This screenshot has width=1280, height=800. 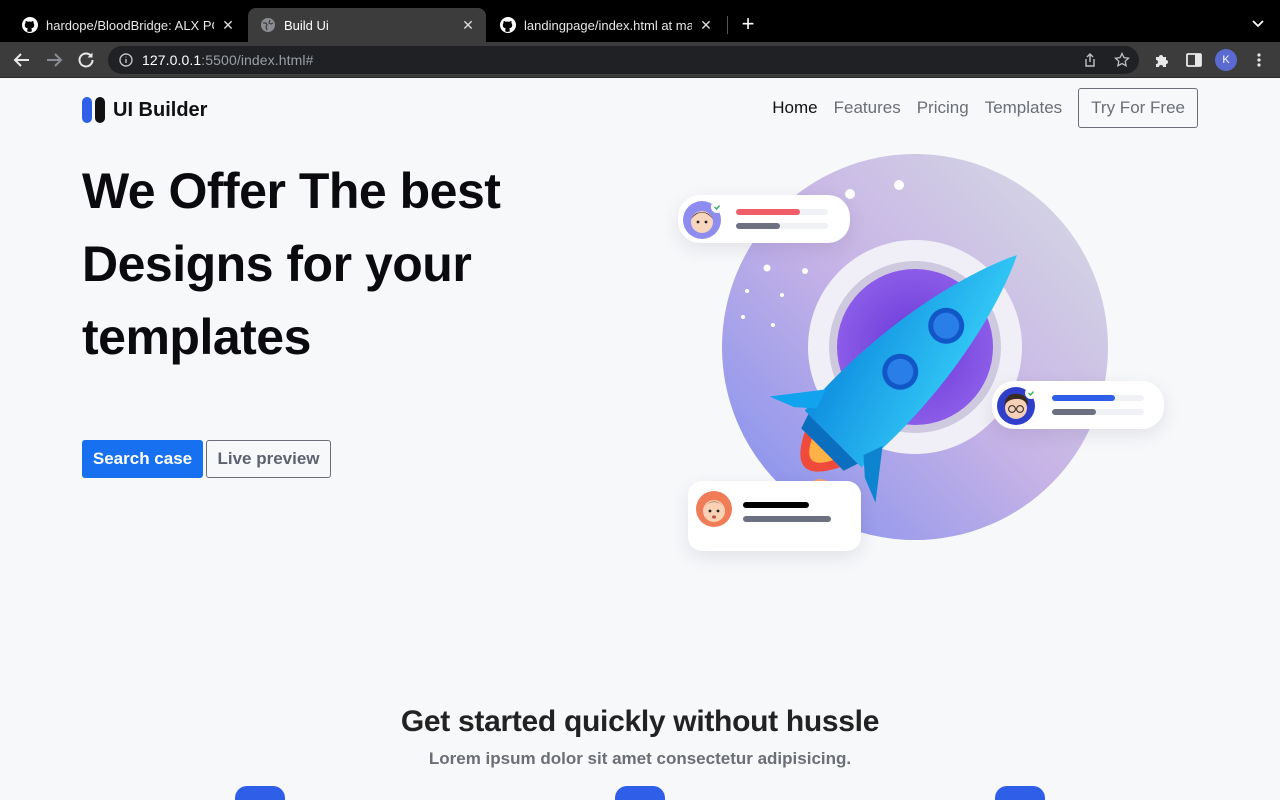 I want to click on info-icon, so click(x=126, y=60).